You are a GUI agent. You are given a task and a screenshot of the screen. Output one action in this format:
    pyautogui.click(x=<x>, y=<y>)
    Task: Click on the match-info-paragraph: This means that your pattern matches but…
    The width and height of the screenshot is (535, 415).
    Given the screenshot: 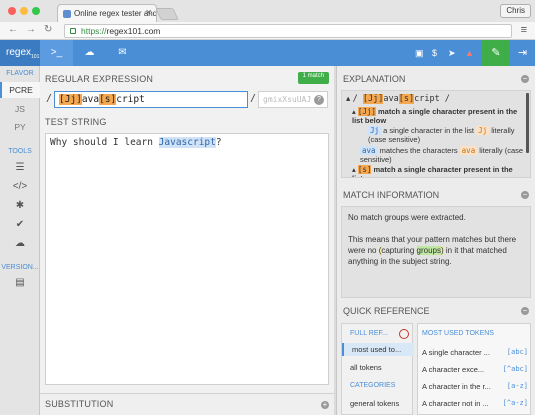 What is the action you would take?
    pyautogui.click(x=432, y=250)
    